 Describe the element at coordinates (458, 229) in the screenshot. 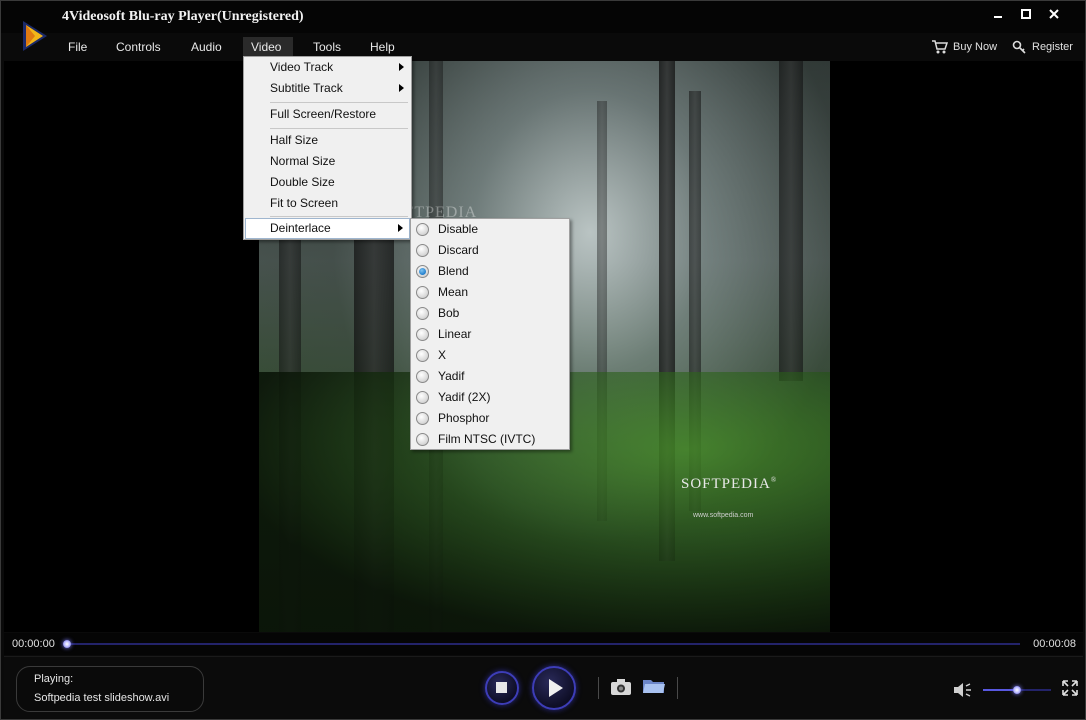

I see `option-label: Disable` at that location.